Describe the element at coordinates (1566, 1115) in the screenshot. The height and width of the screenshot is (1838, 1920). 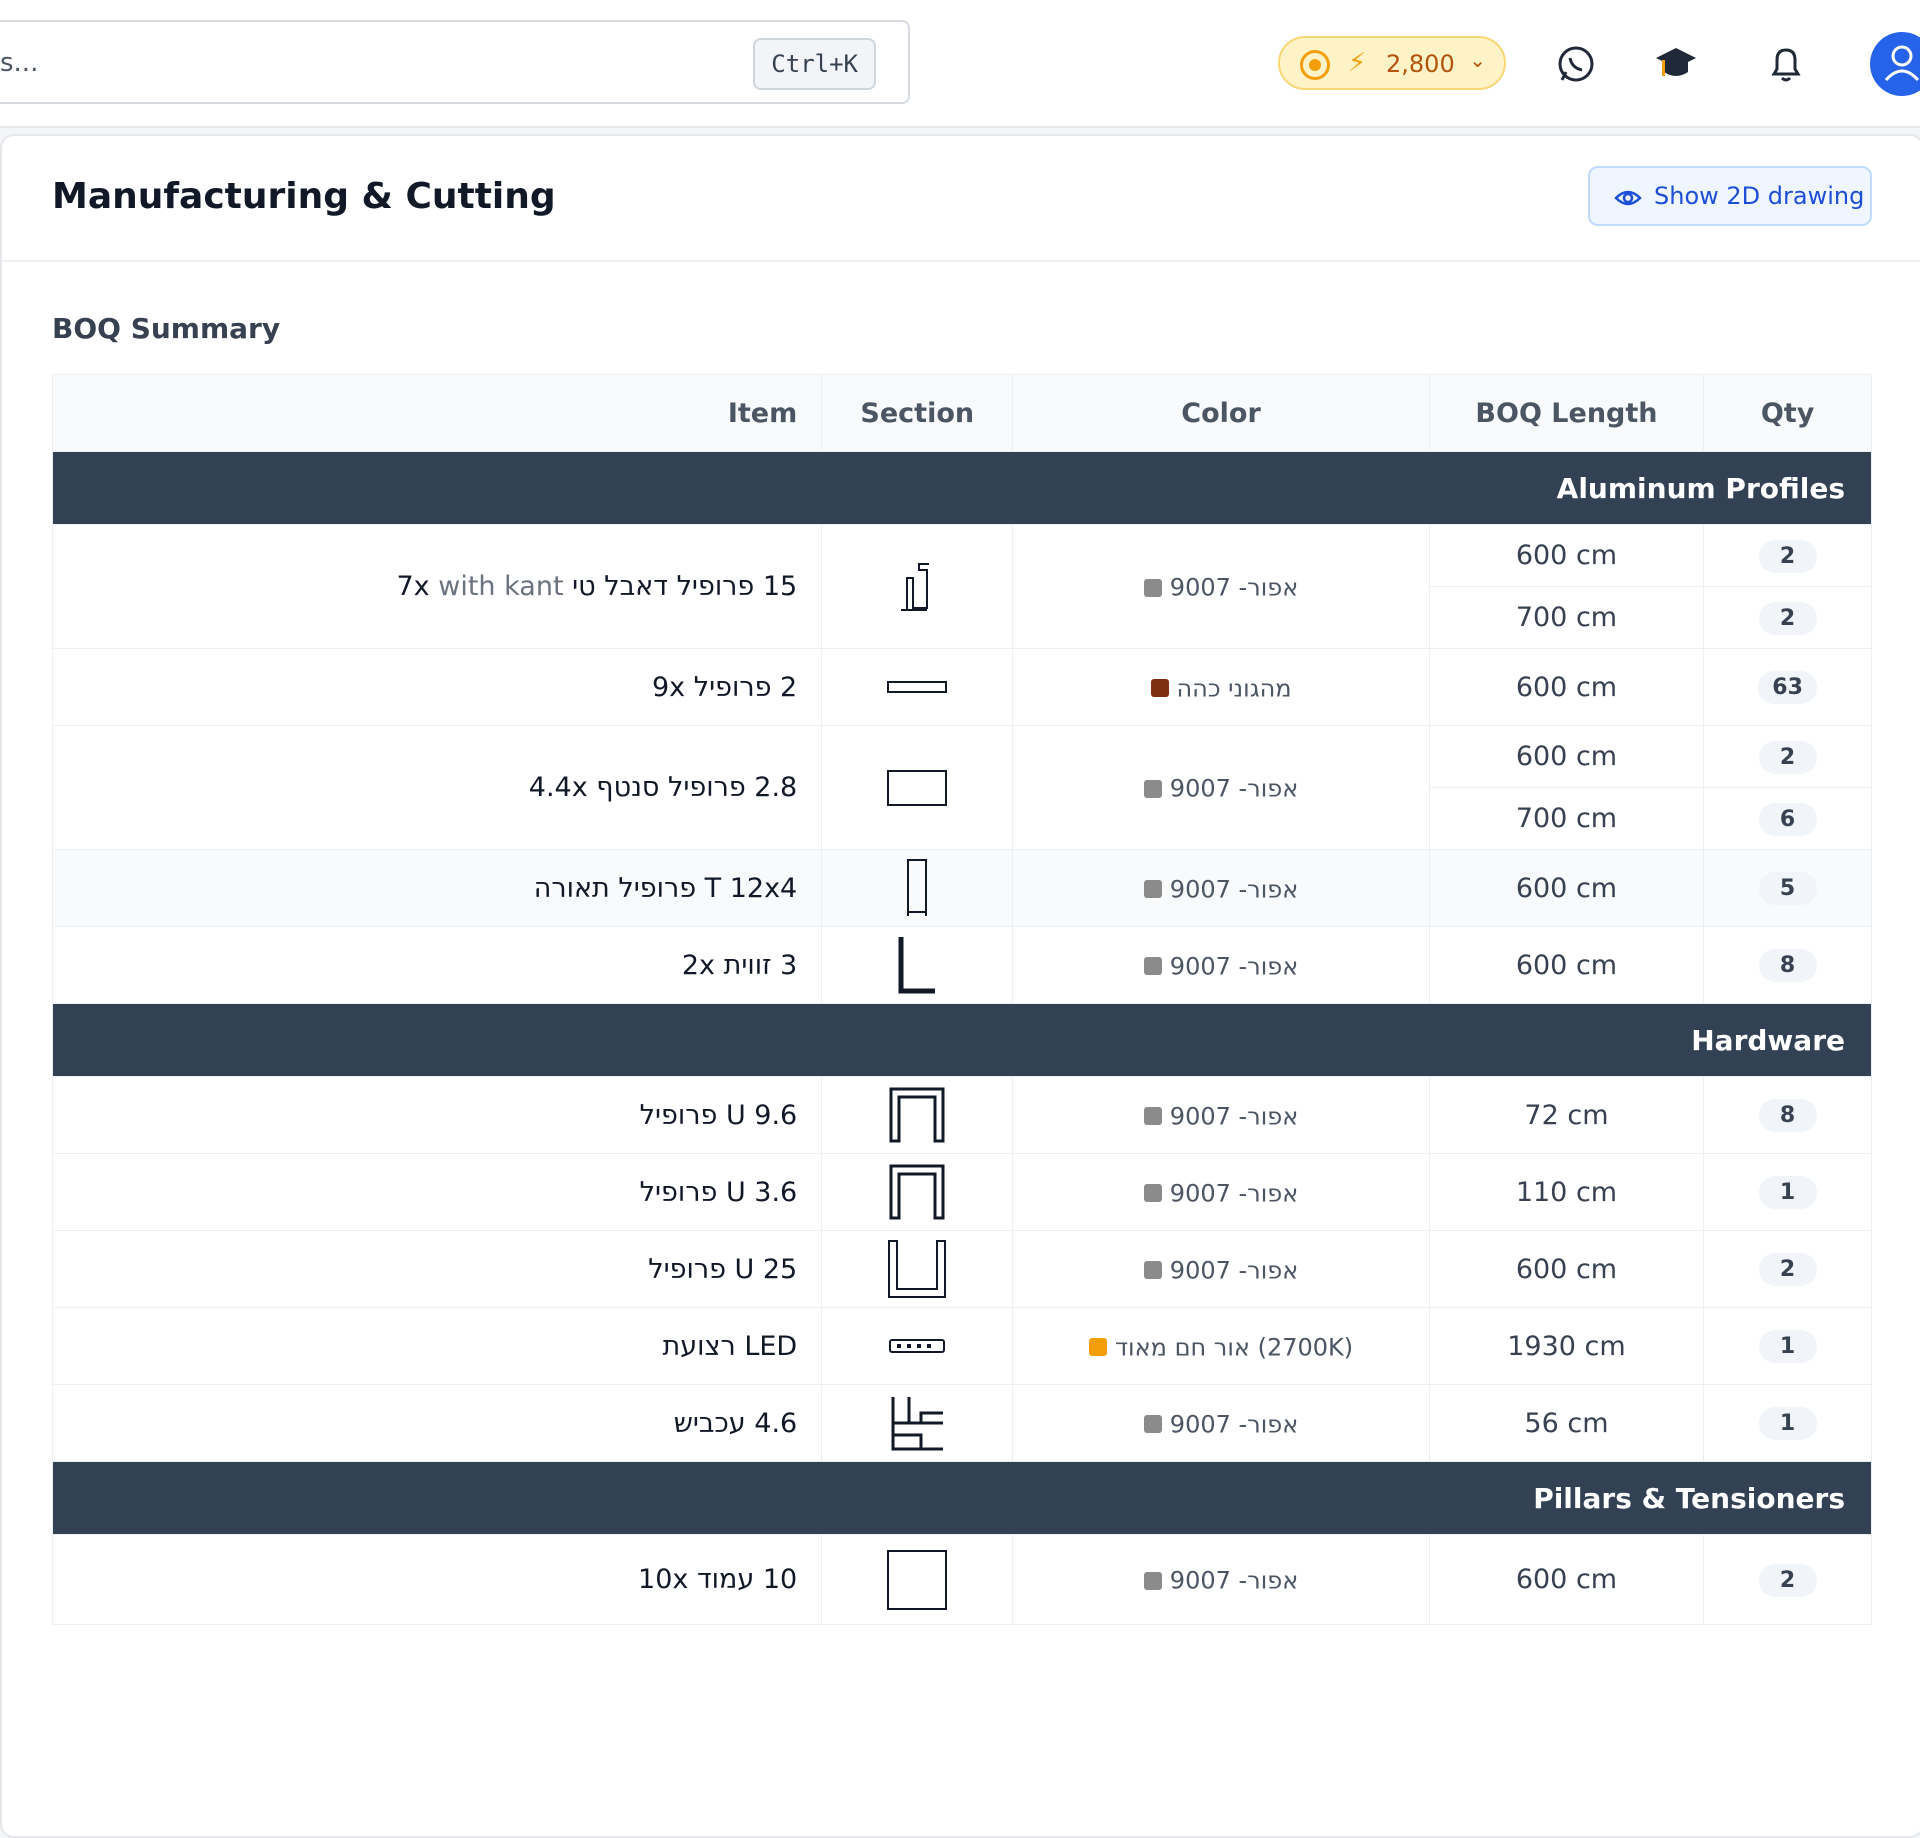
I see `length-cell: 72 cm` at that location.